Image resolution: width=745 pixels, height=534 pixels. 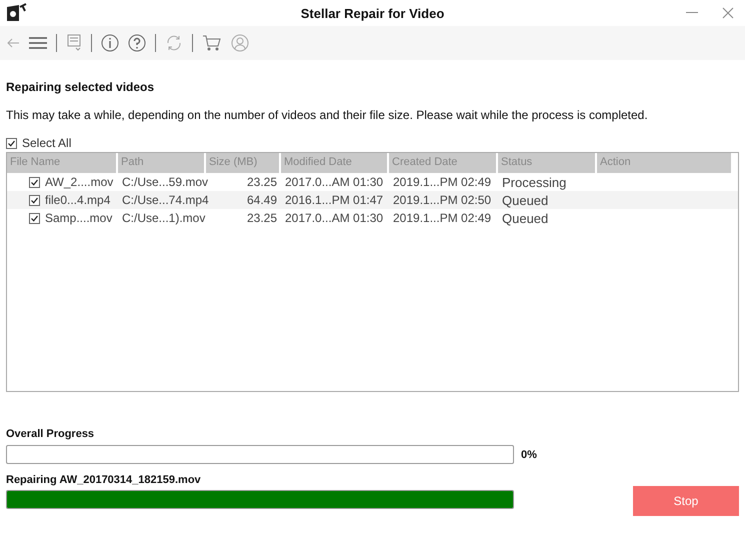 I want to click on column-header: Created Date, so click(x=443, y=163).